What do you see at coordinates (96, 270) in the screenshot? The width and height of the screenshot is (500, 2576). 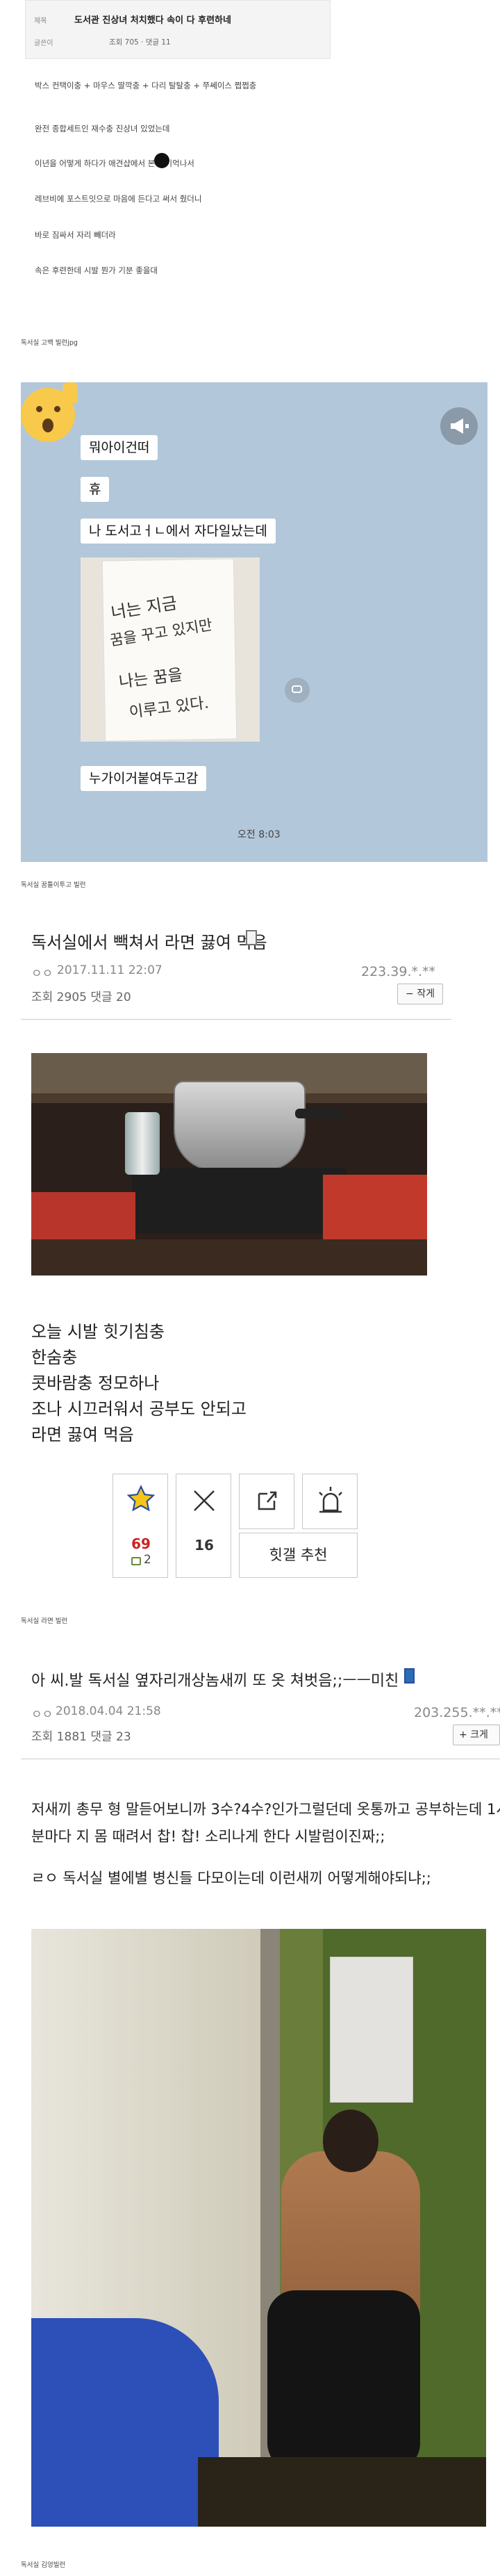 I see `capture1-line: 속은 후련한데 시발 뭔가 기분 좋을대` at bounding box center [96, 270].